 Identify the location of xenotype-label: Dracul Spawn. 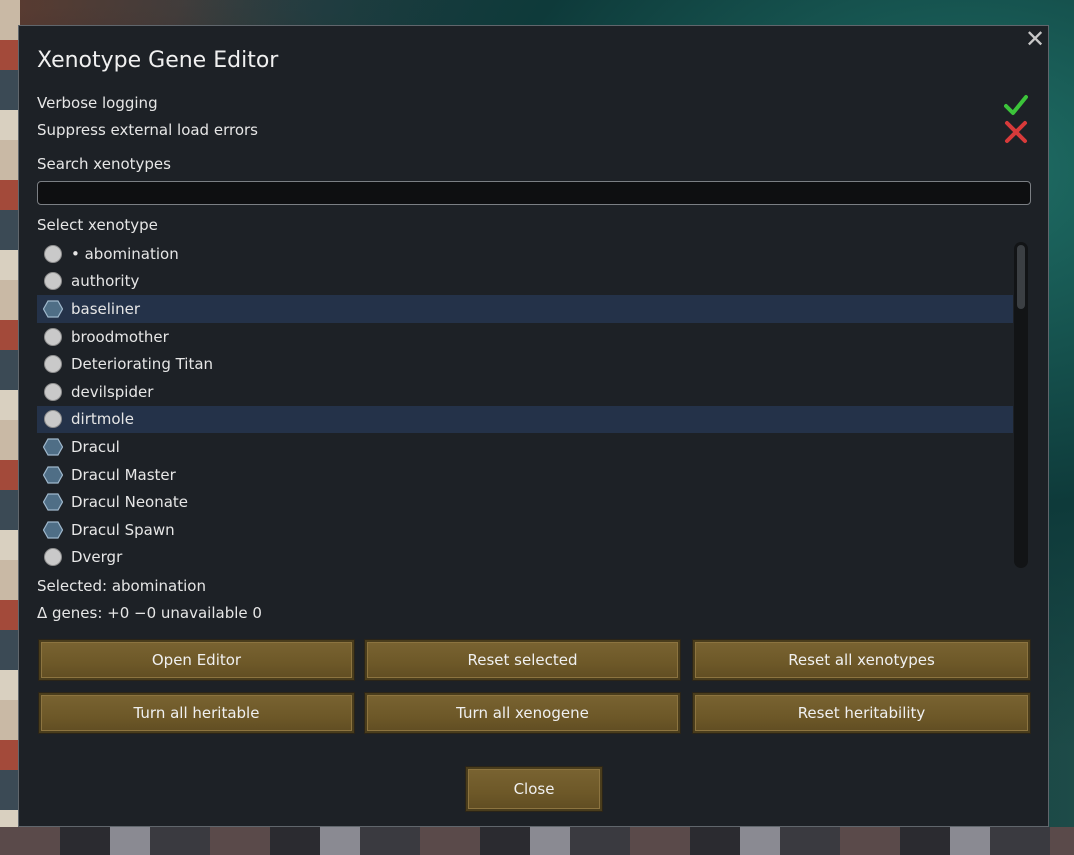
(123, 529).